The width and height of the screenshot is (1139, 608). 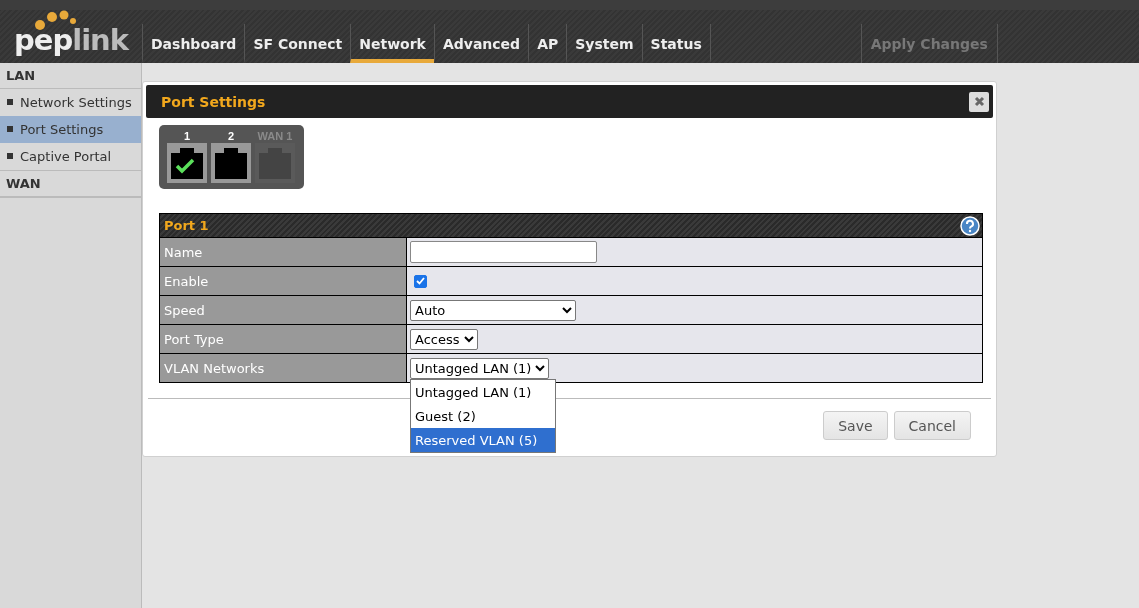 I want to click on sidebar-item: Port Settings, so click(x=70, y=129).